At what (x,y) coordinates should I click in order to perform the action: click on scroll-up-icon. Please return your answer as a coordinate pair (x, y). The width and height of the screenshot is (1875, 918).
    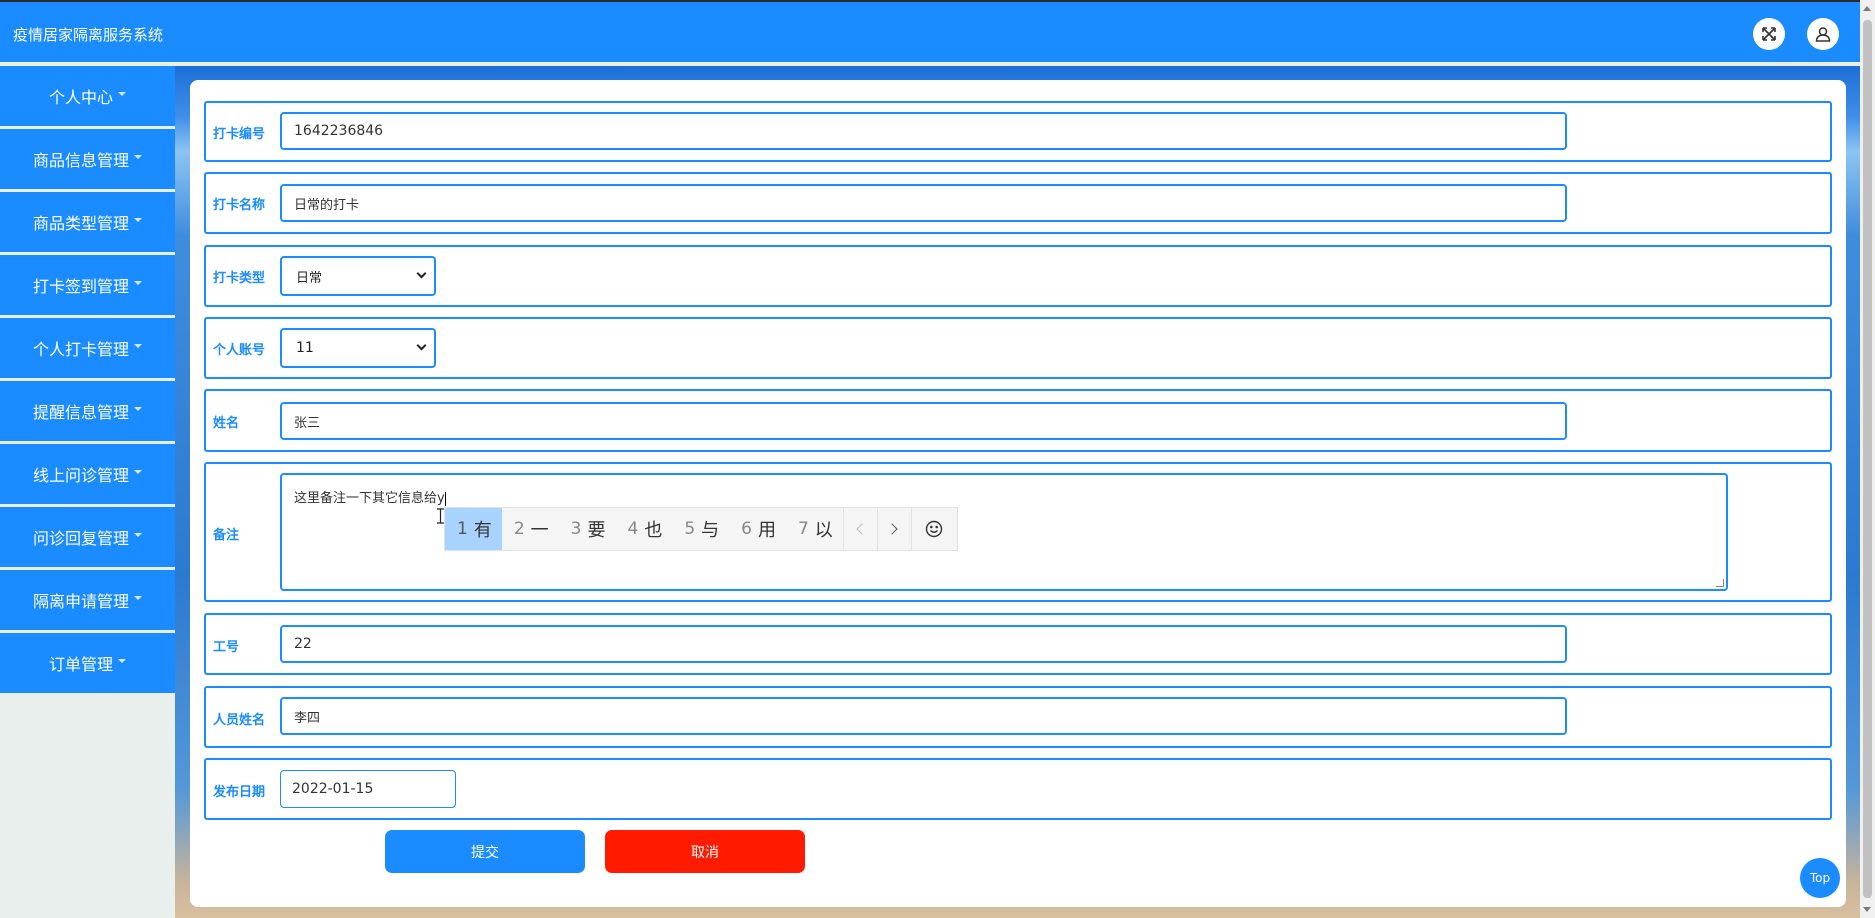
    Looking at the image, I should click on (1867, 8).